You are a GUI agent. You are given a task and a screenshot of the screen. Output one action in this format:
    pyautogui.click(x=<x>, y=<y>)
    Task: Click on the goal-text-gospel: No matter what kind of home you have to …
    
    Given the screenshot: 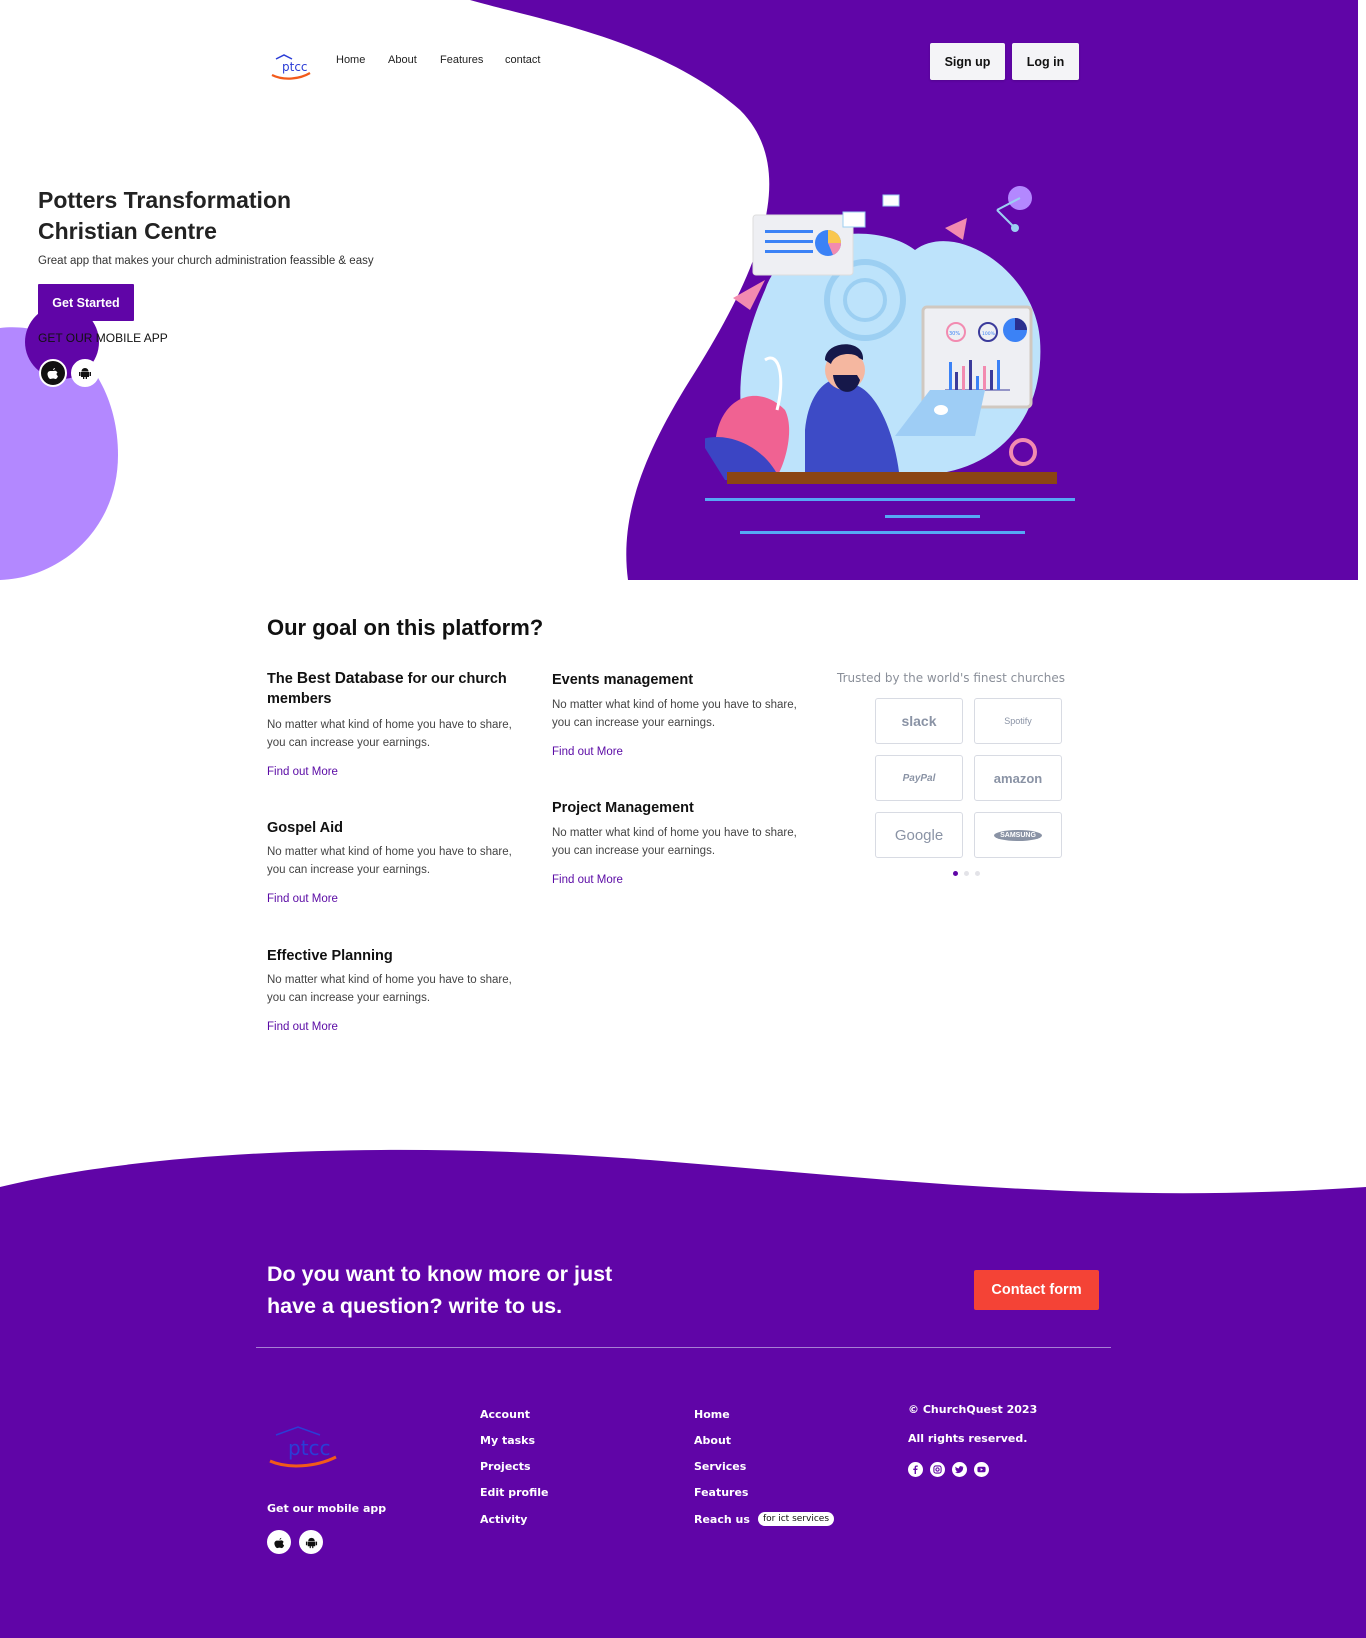 What is the action you would take?
    pyautogui.click(x=389, y=861)
    